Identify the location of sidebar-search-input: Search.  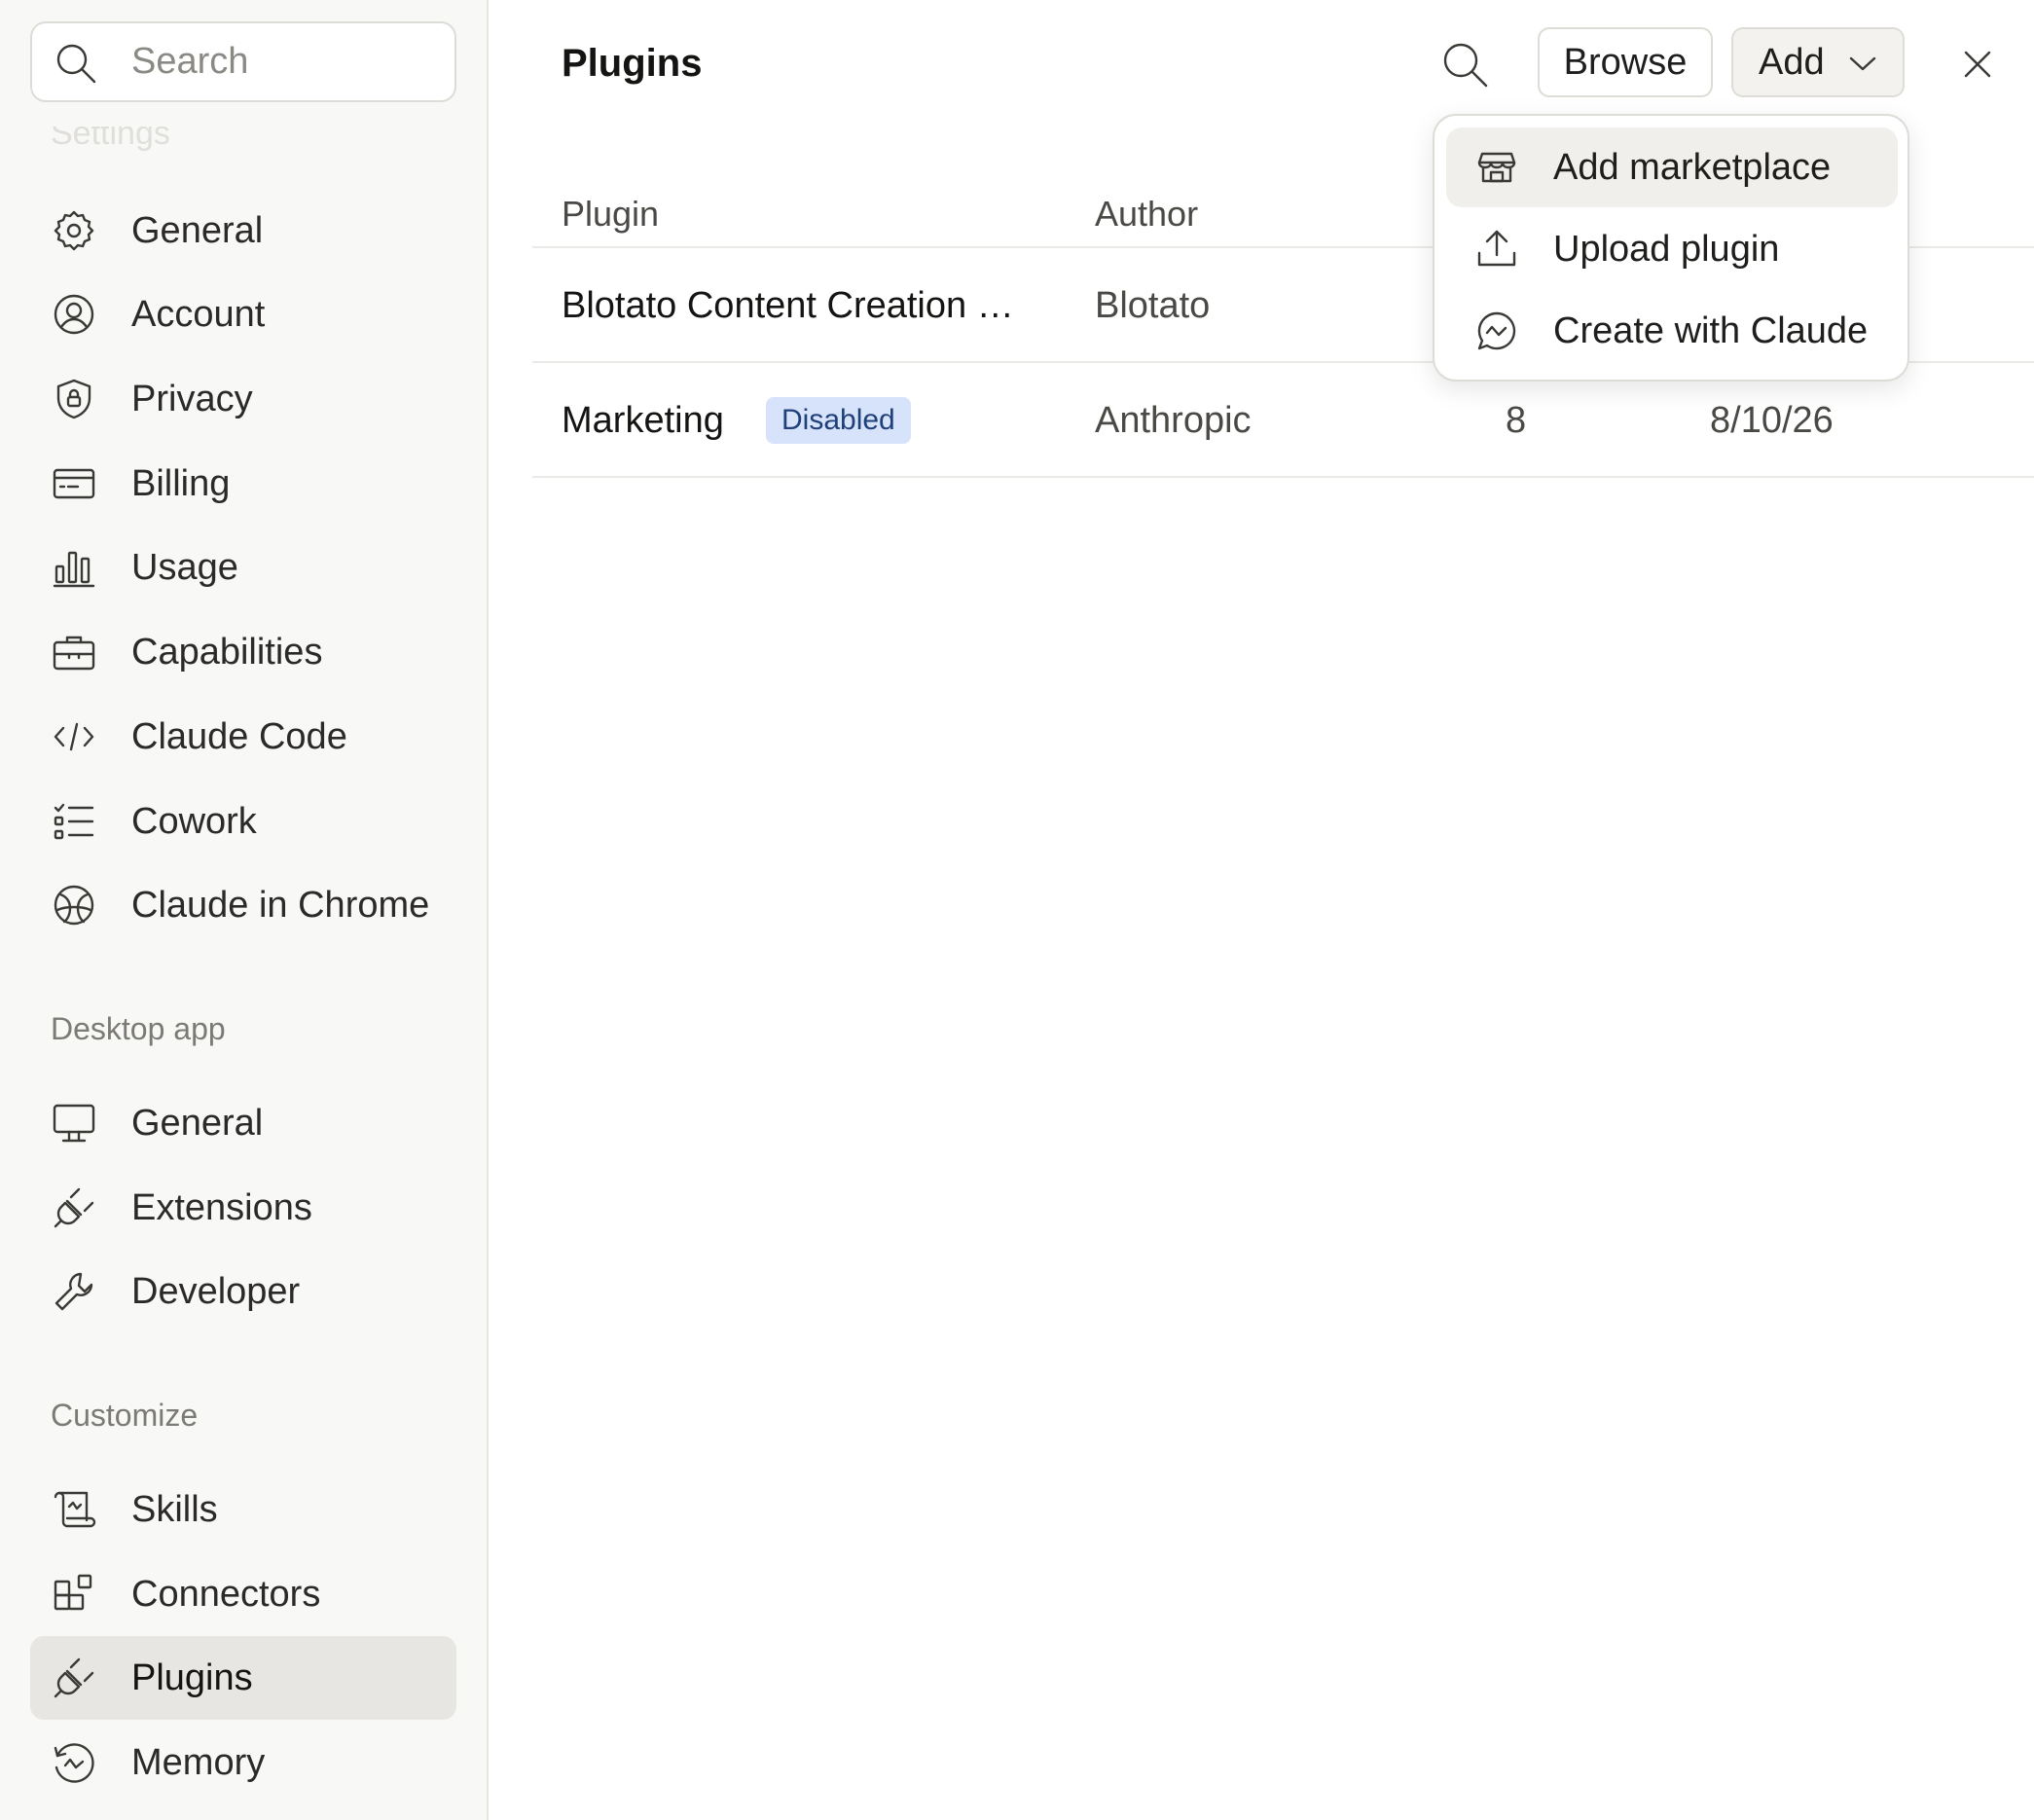
(243, 61).